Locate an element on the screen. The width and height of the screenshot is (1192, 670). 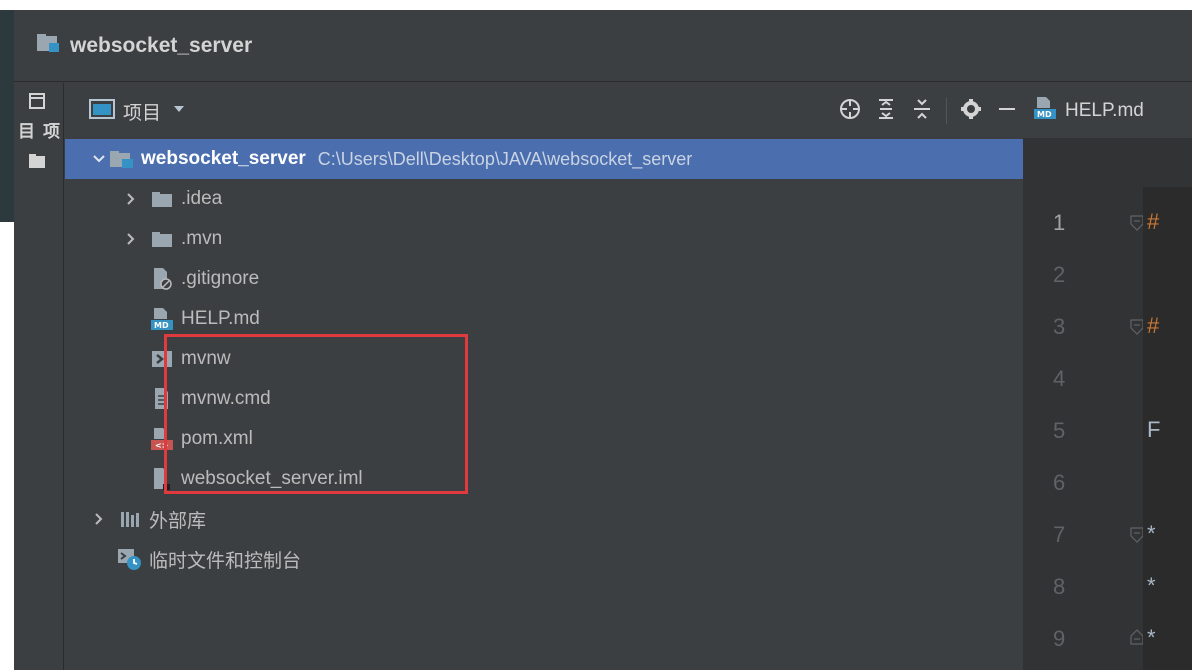
code-area: # # F * * * is located at coordinates (1167, 428).